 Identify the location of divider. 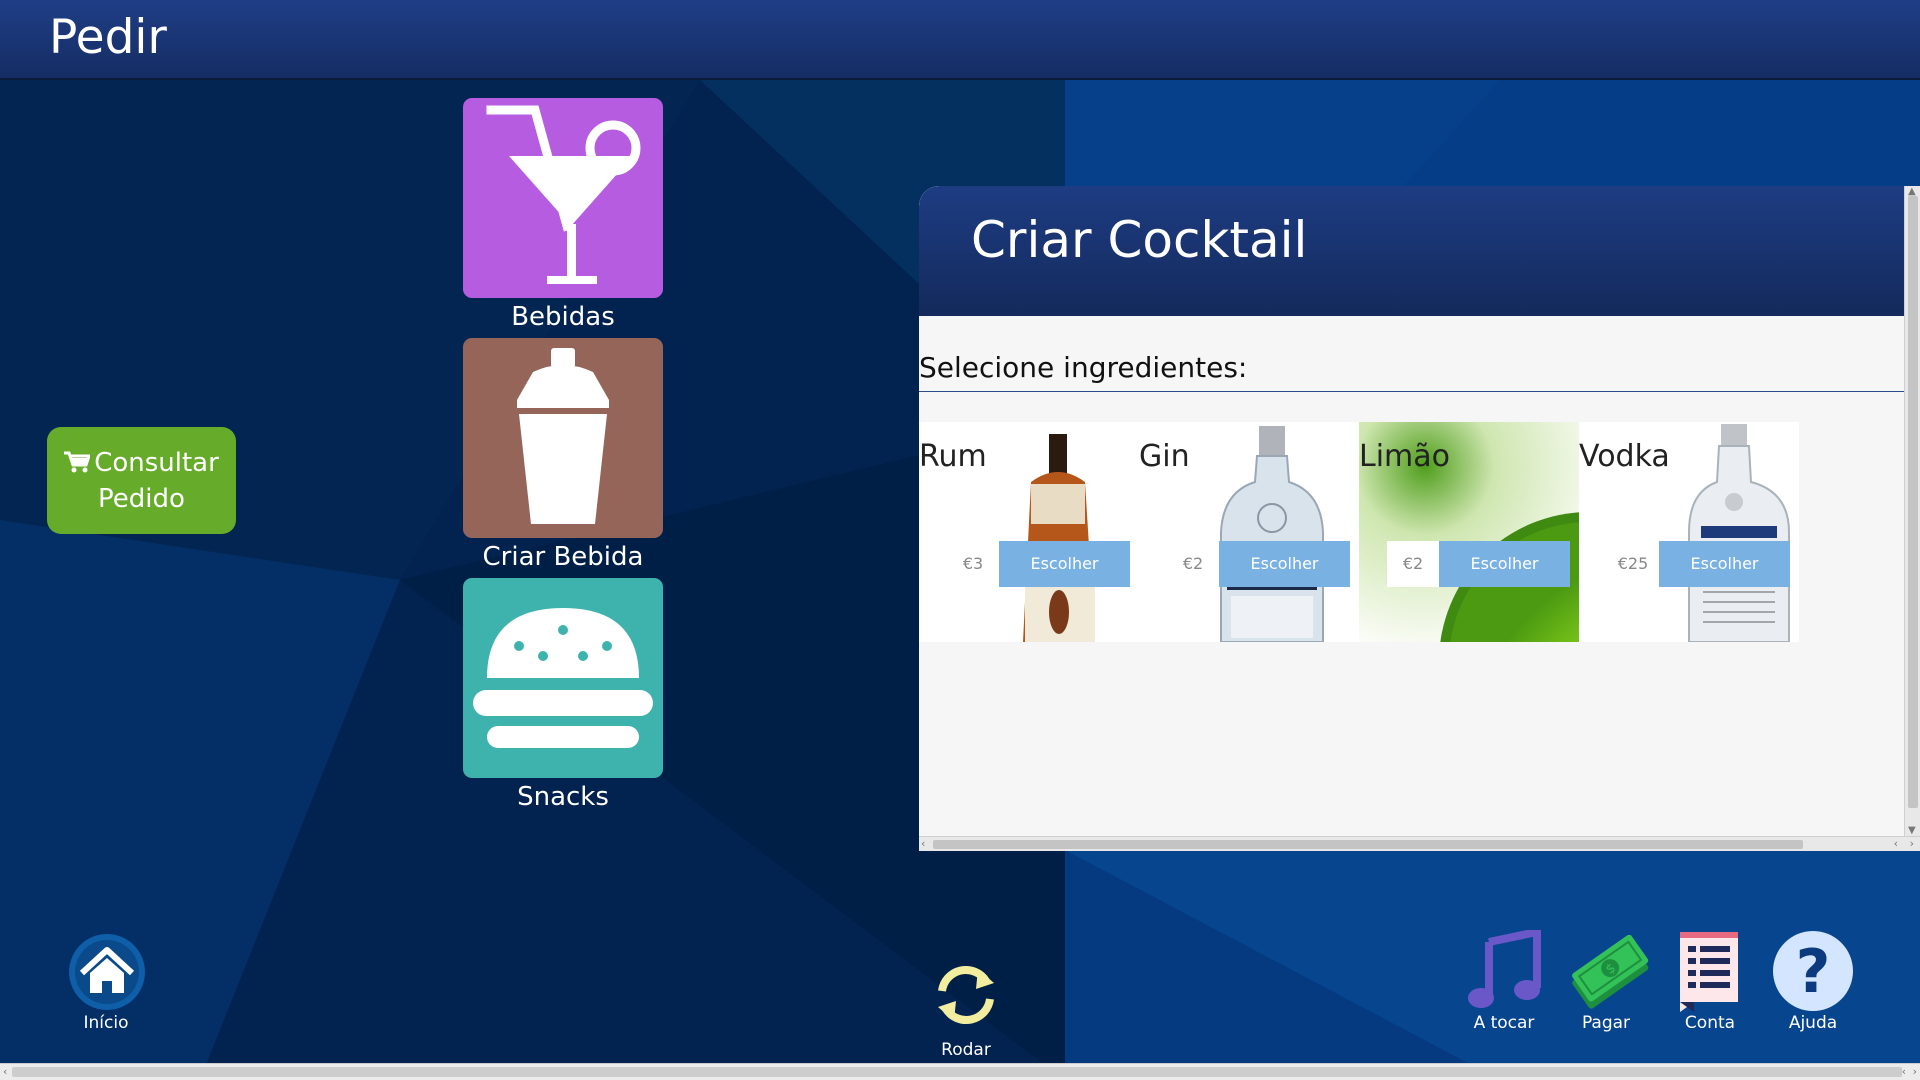
(1411, 391).